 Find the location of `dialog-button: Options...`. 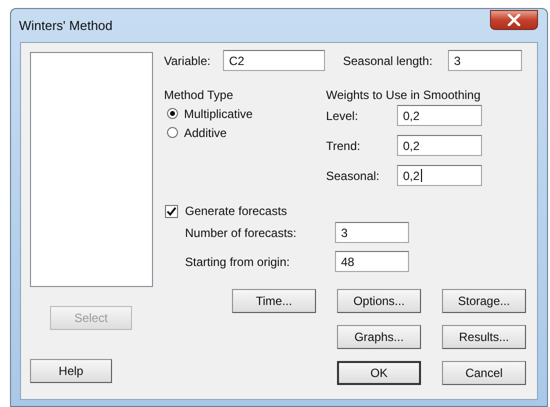

dialog-button: Options... is located at coordinates (379, 301).